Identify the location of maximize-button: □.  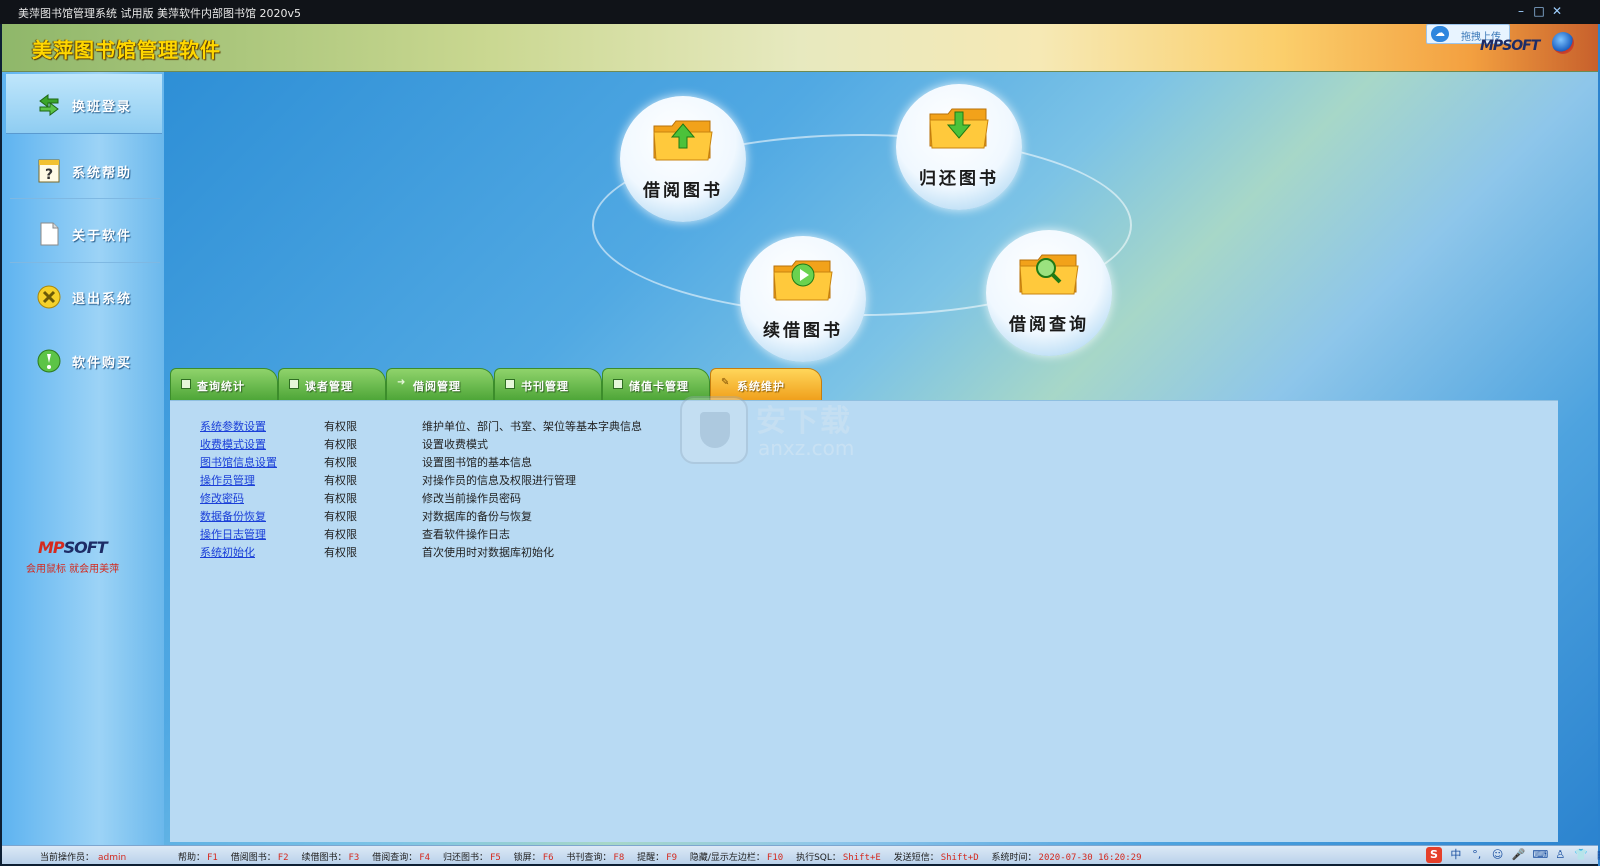
(1539, 11).